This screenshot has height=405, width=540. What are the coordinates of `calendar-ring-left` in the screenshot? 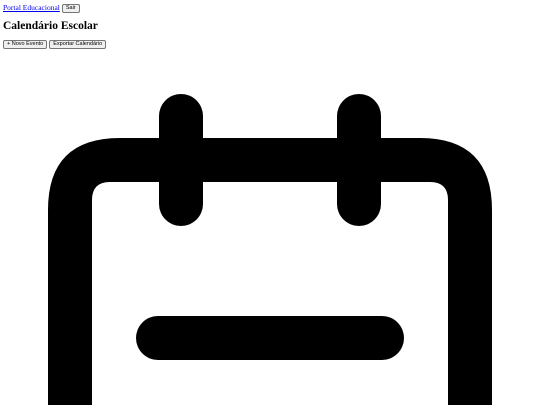 It's located at (181, 160).